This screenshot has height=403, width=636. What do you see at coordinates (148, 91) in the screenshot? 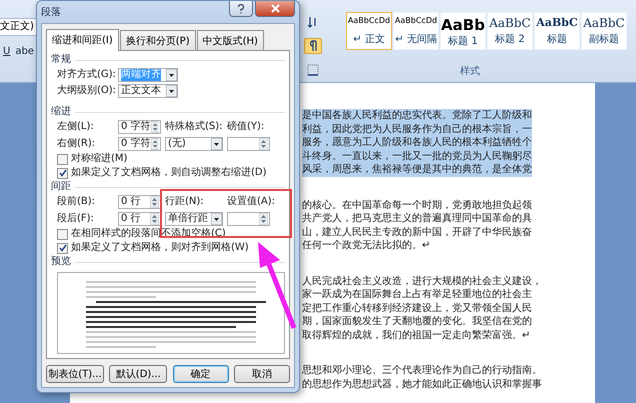
I see `dropdown-field: 正文文本` at bounding box center [148, 91].